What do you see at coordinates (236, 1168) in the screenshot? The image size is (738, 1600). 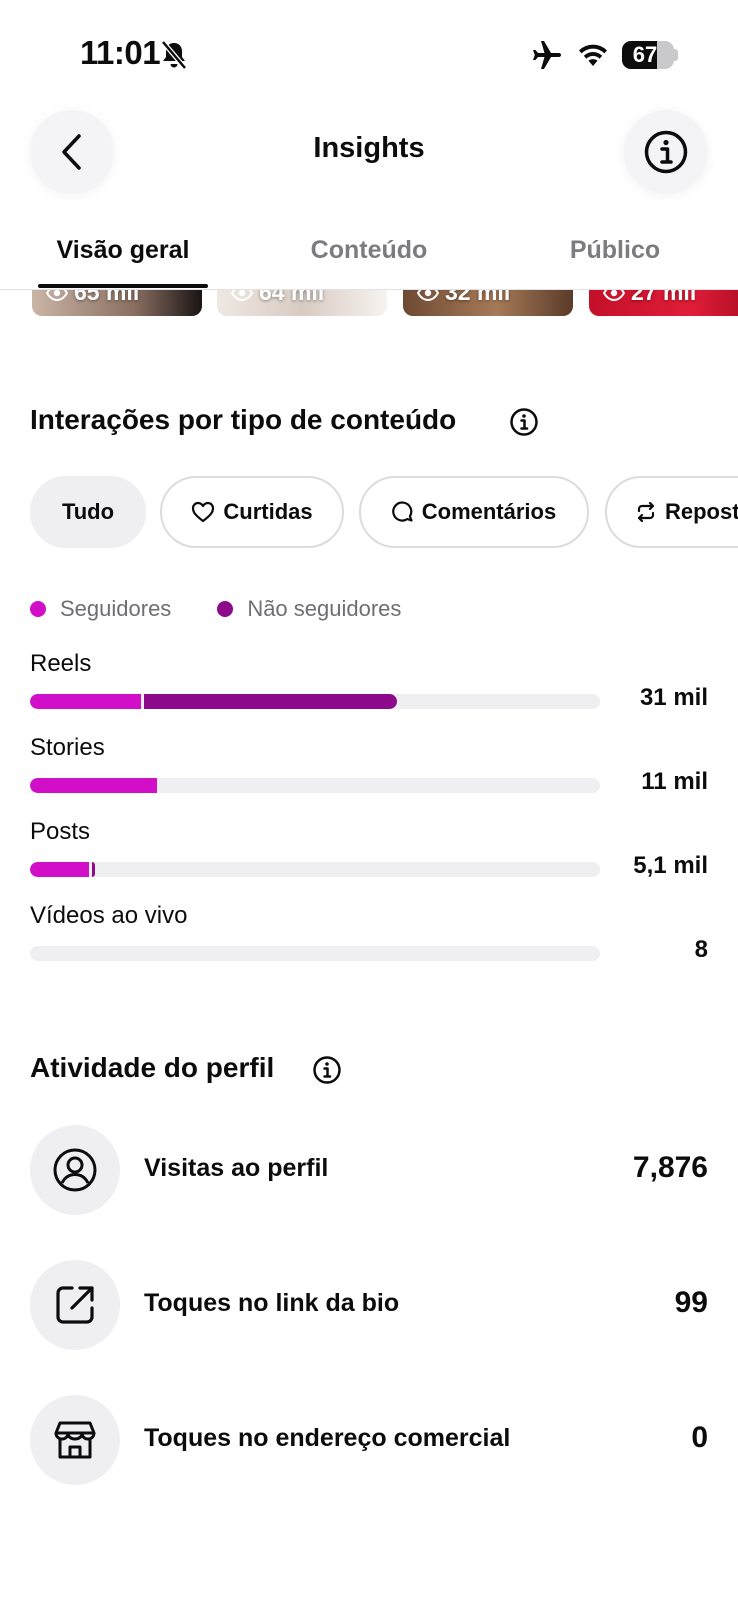 I see `activity-label: Visitas ao perfil` at bounding box center [236, 1168].